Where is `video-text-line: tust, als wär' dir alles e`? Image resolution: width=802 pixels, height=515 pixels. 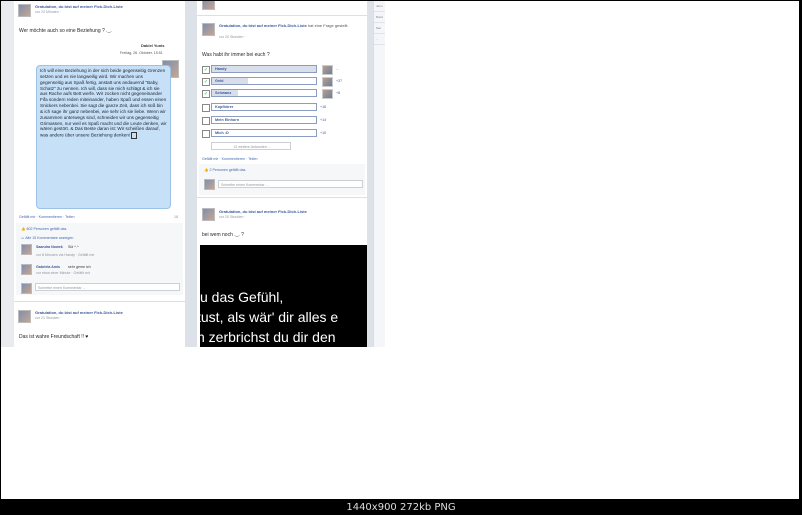 video-text-line: tust, als wär' dir alles e is located at coordinates (269, 317).